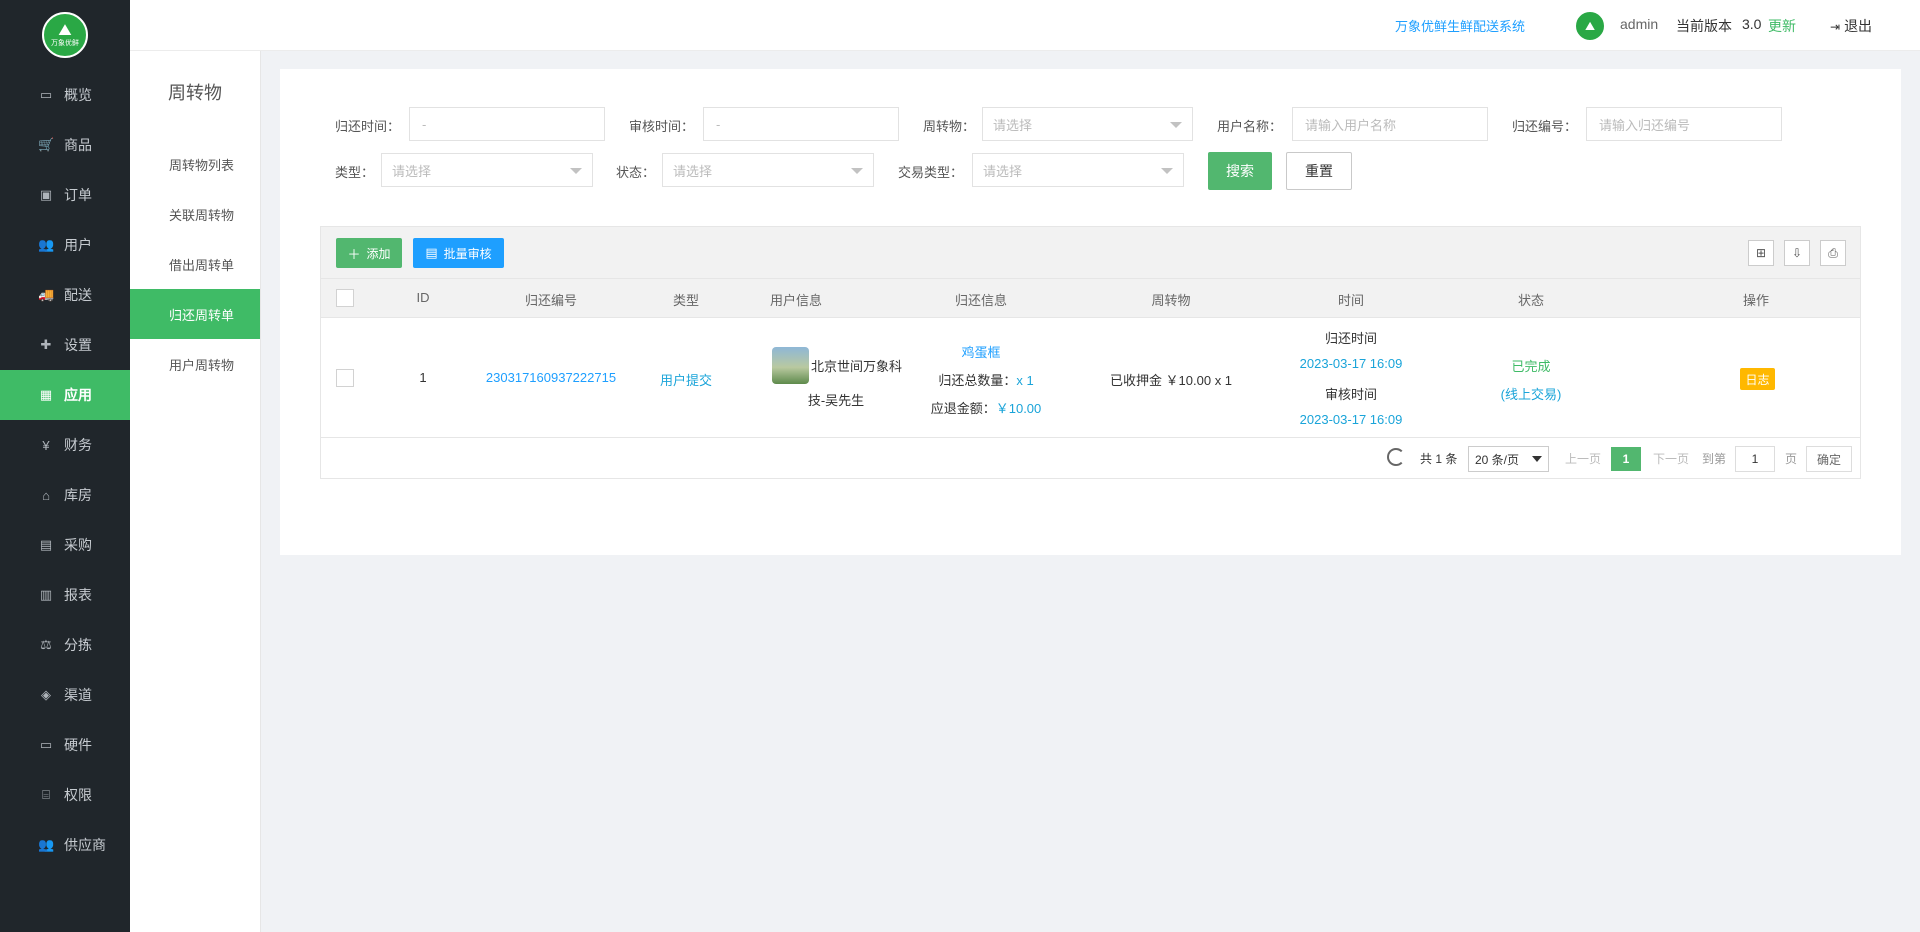 The width and height of the screenshot is (1920, 932). Describe the element at coordinates (195, 364) in the screenshot. I see `sub-nav-item: 用户周转物` at that location.